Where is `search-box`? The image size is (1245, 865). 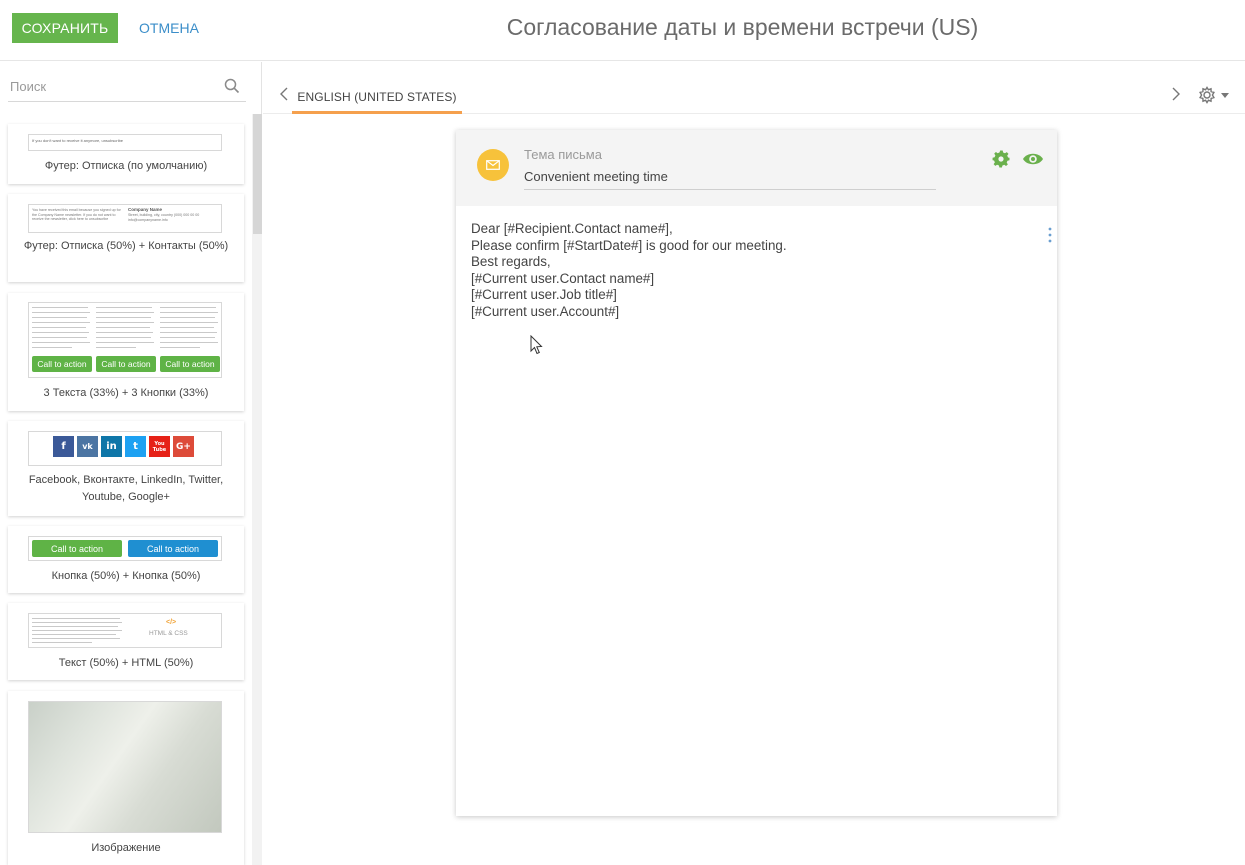 search-box is located at coordinates (127, 87).